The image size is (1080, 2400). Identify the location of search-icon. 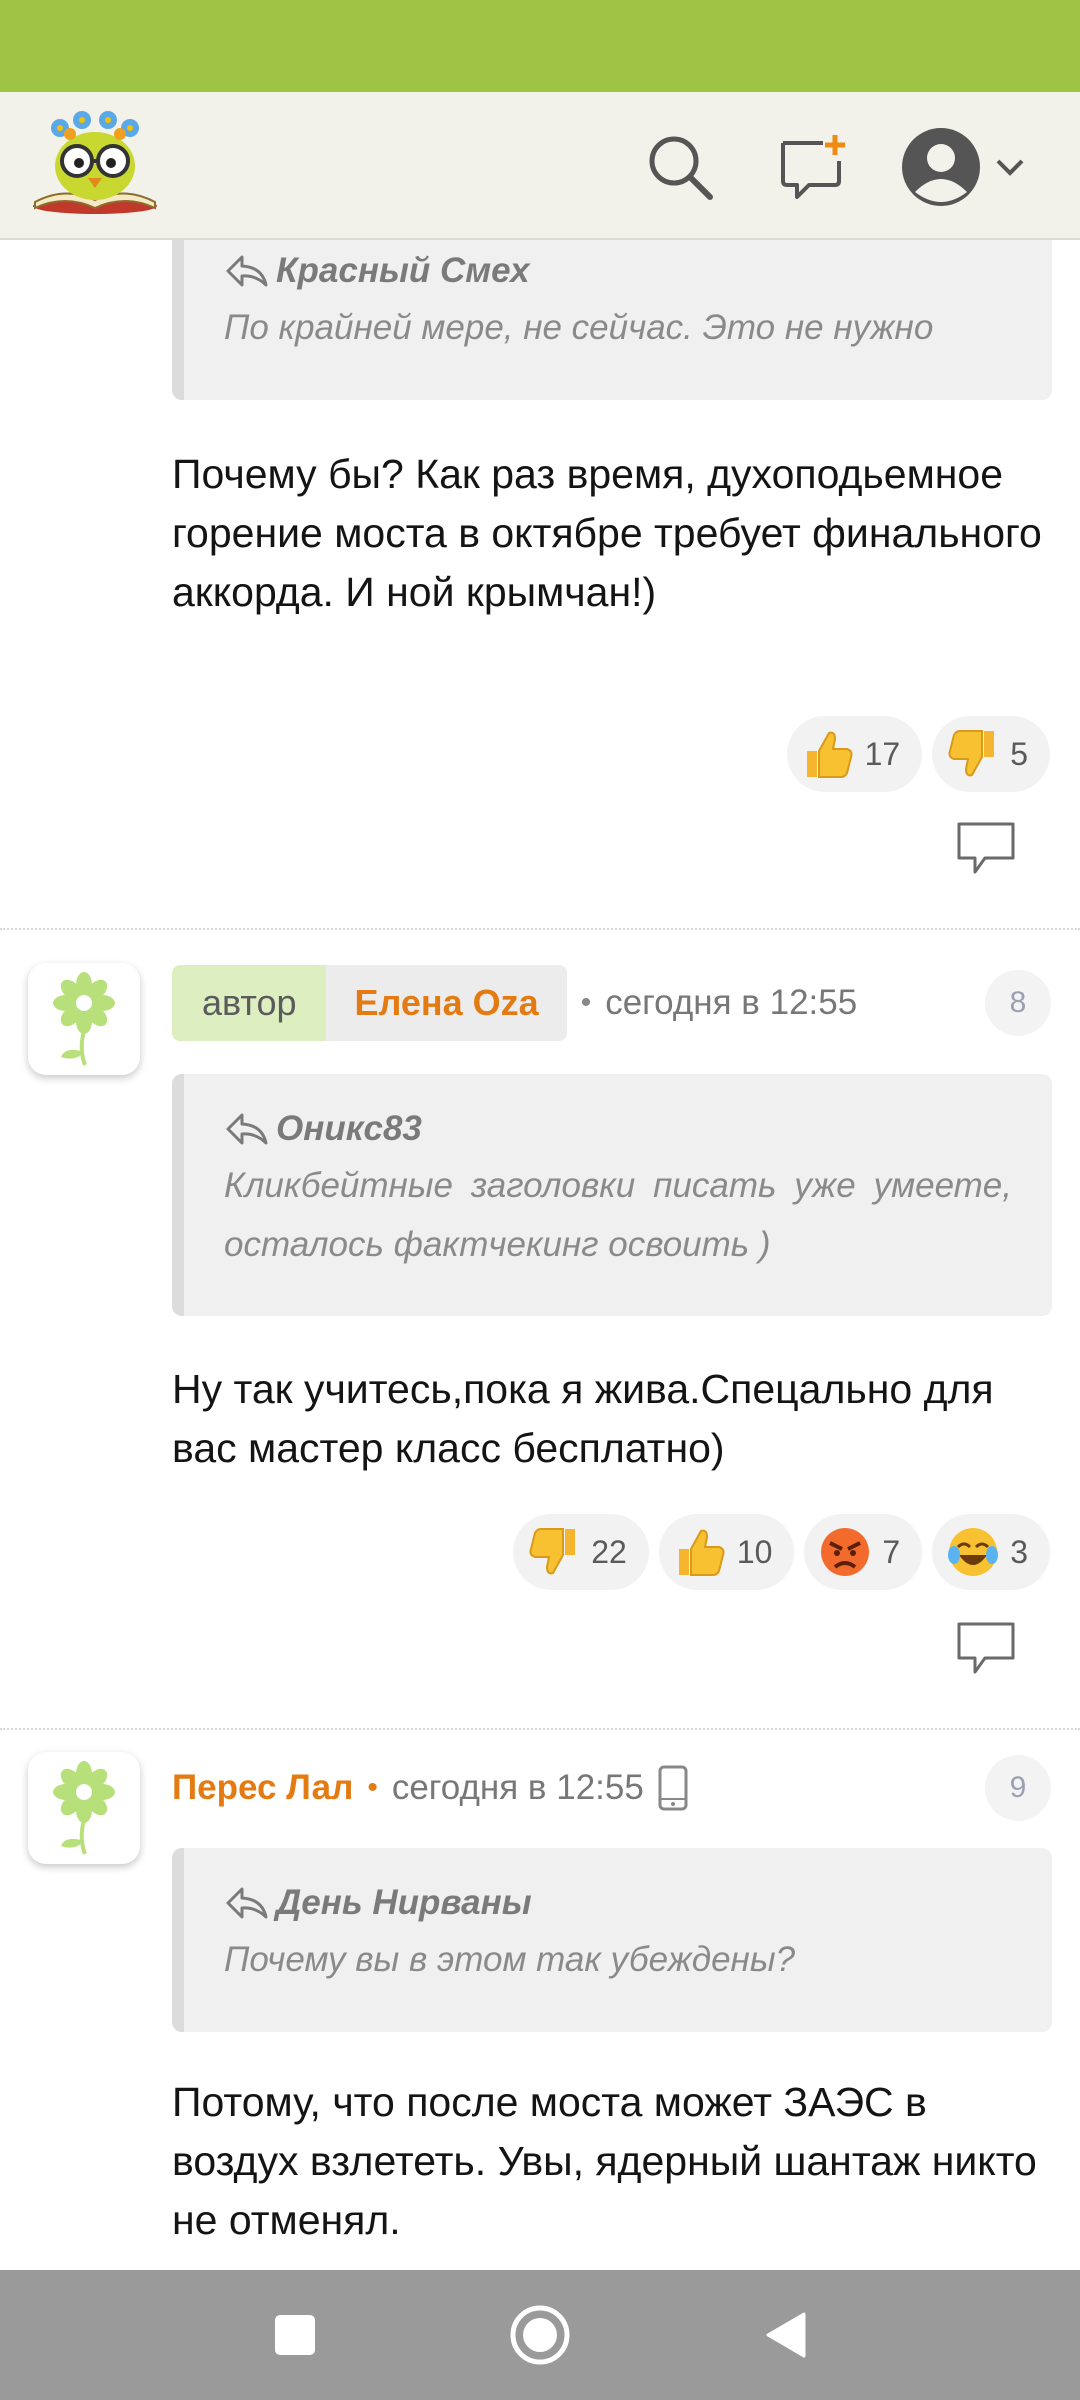
(681, 168).